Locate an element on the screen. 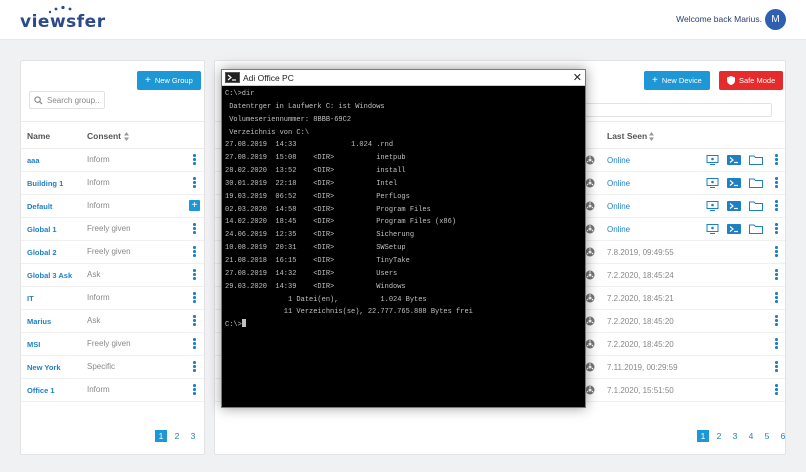  plus-icon: + is located at coordinates (148, 80).